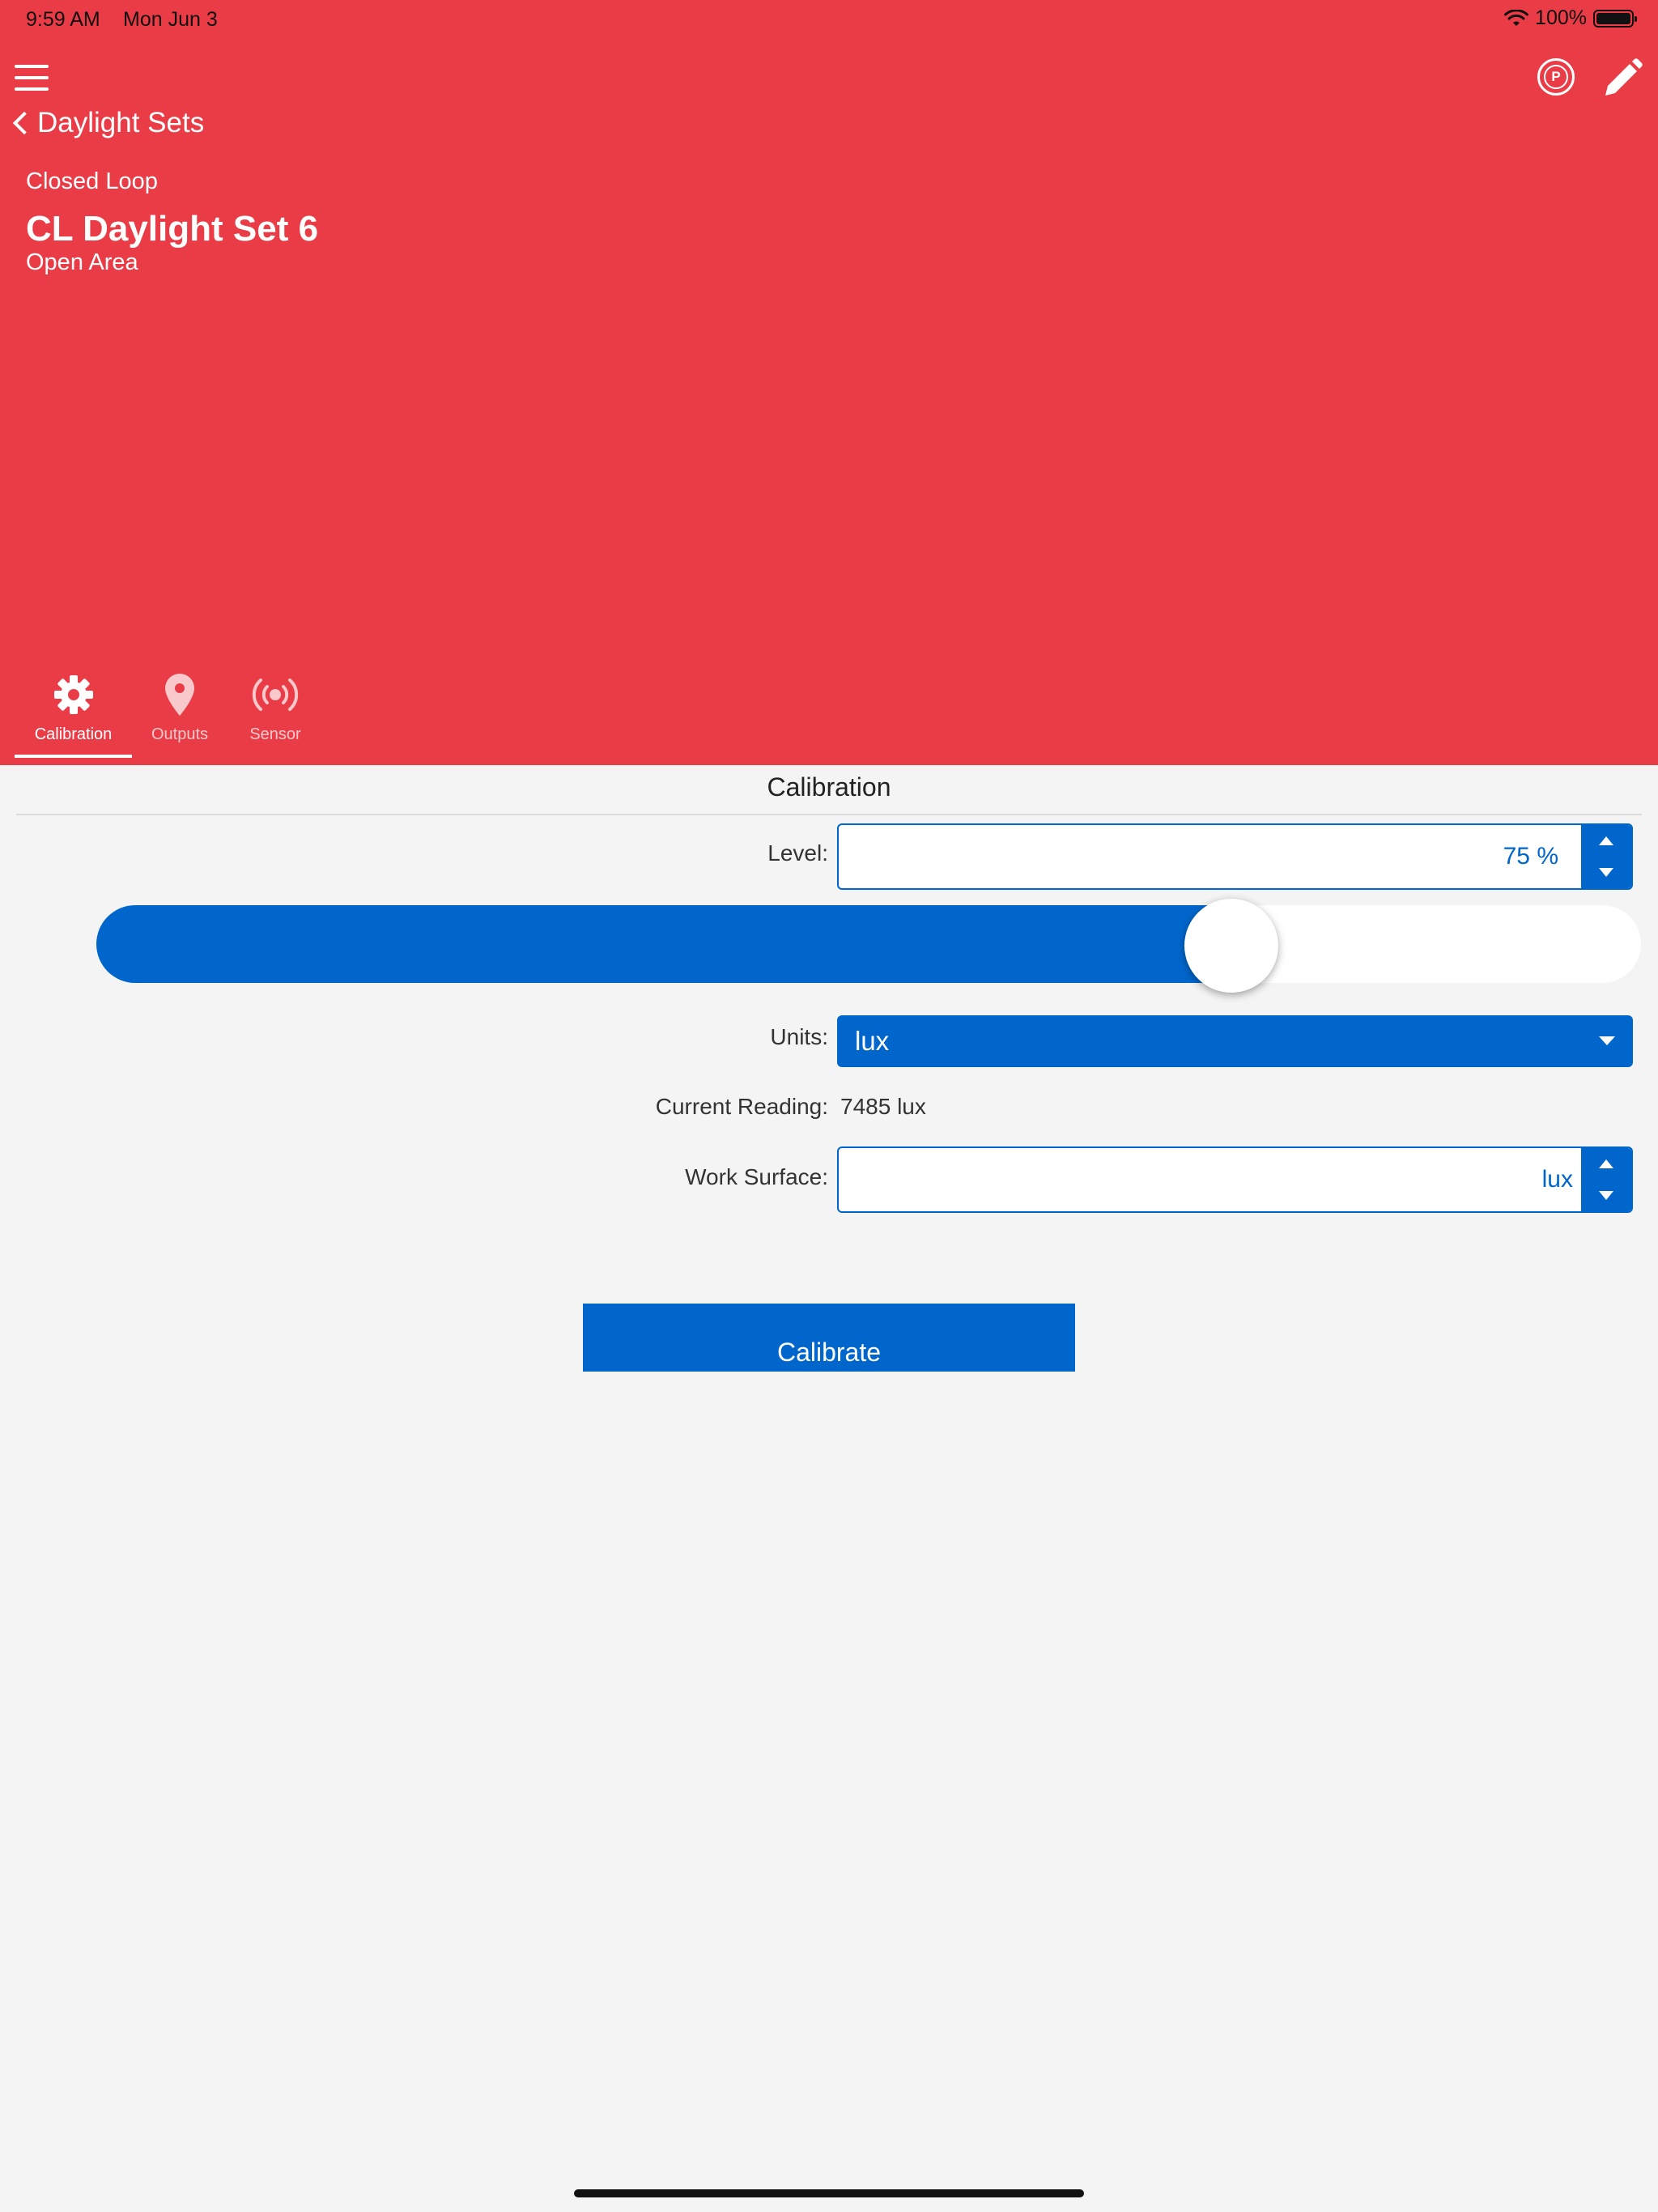  Describe the element at coordinates (741, 1106) in the screenshot. I see `current-reading-label: Current Reading:` at that location.